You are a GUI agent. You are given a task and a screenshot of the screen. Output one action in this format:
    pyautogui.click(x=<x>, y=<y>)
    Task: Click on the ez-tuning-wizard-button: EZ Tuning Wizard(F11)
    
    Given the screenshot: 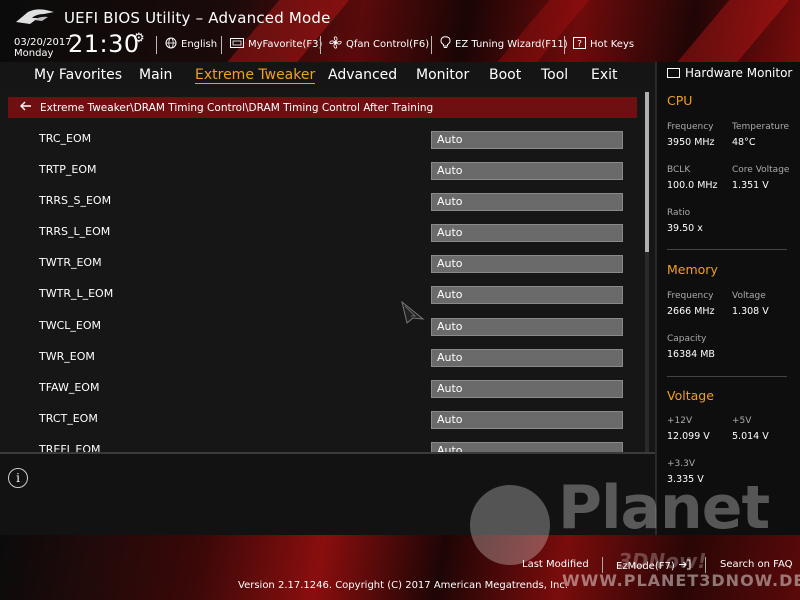 What is the action you would take?
    pyautogui.click(x=504, y=43)
    